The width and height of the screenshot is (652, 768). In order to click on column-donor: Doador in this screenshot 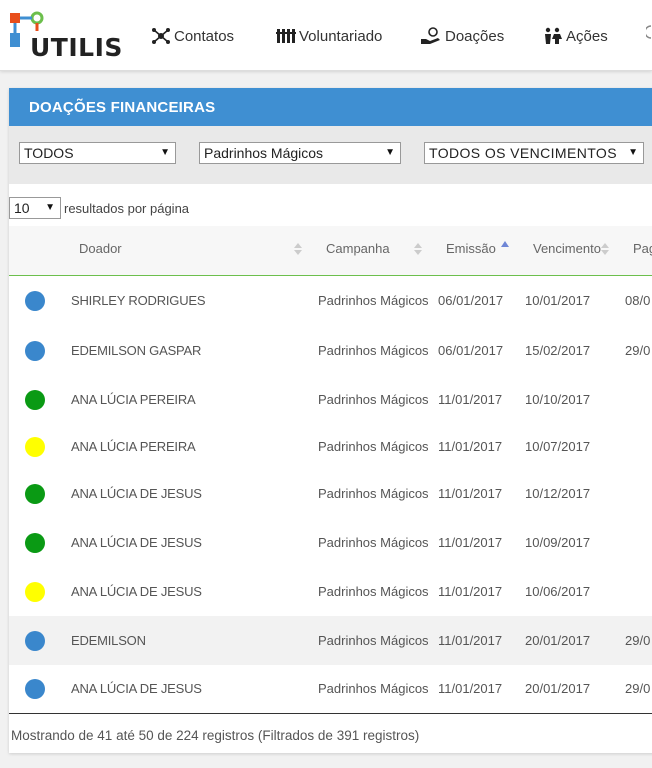, I will do `click(100, 248)`.